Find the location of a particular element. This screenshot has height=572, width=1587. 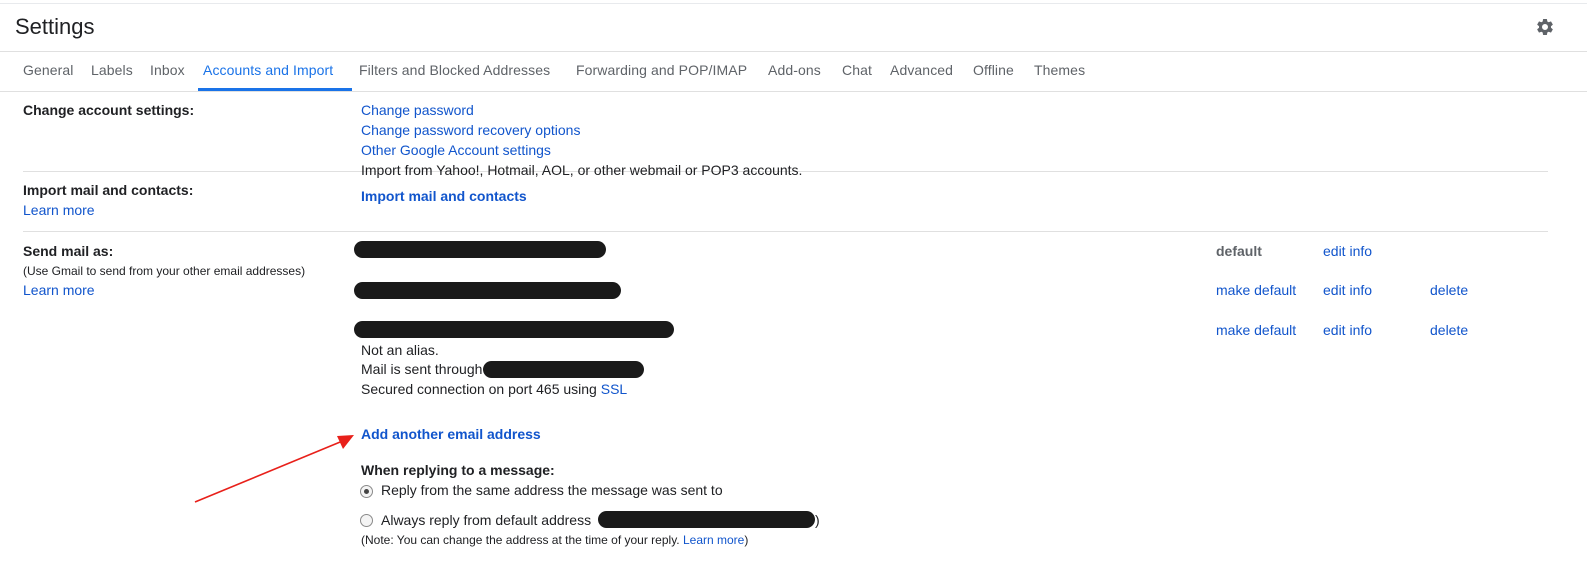

tab-offline: Offline is located at coordinates (993, 70).